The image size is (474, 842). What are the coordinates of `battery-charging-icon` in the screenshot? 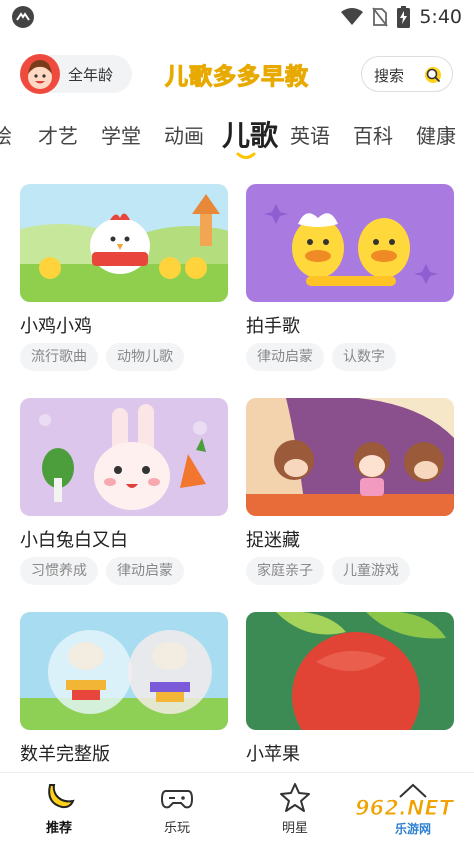 It's located at (404, 17).